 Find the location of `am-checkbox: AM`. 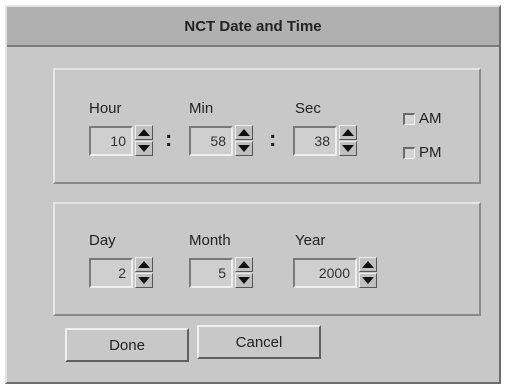

am-checkbox: AM is located at coordinates (422, 118).